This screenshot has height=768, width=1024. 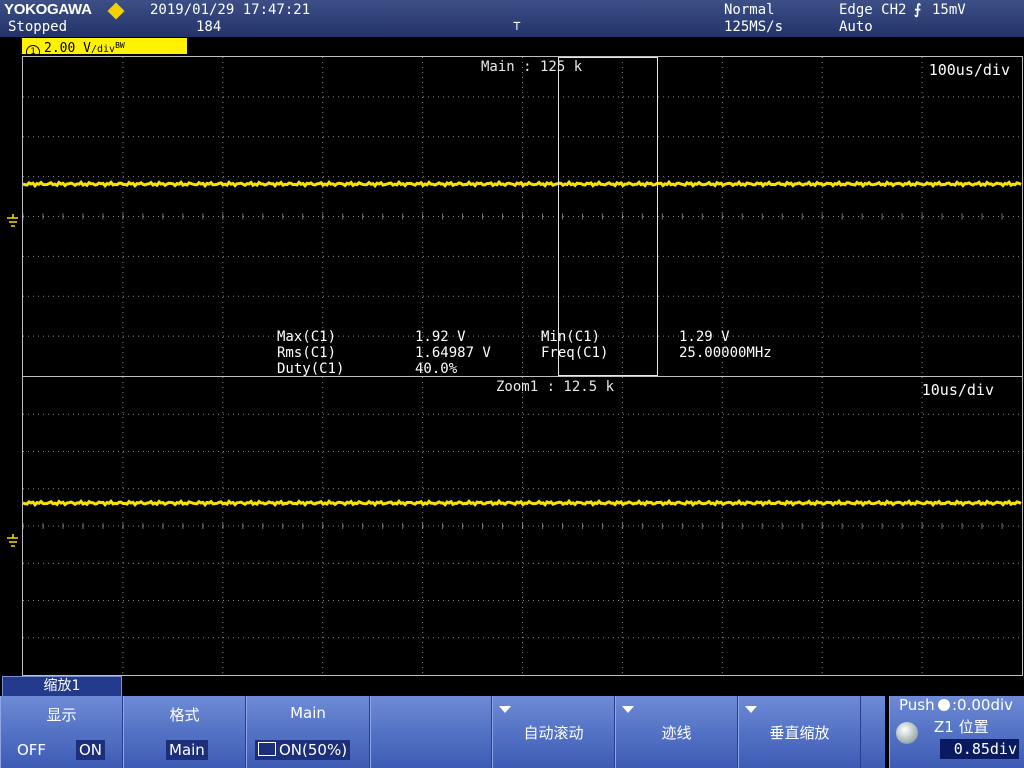 I want to click on main-title: Main, so click(x=308, y=713).